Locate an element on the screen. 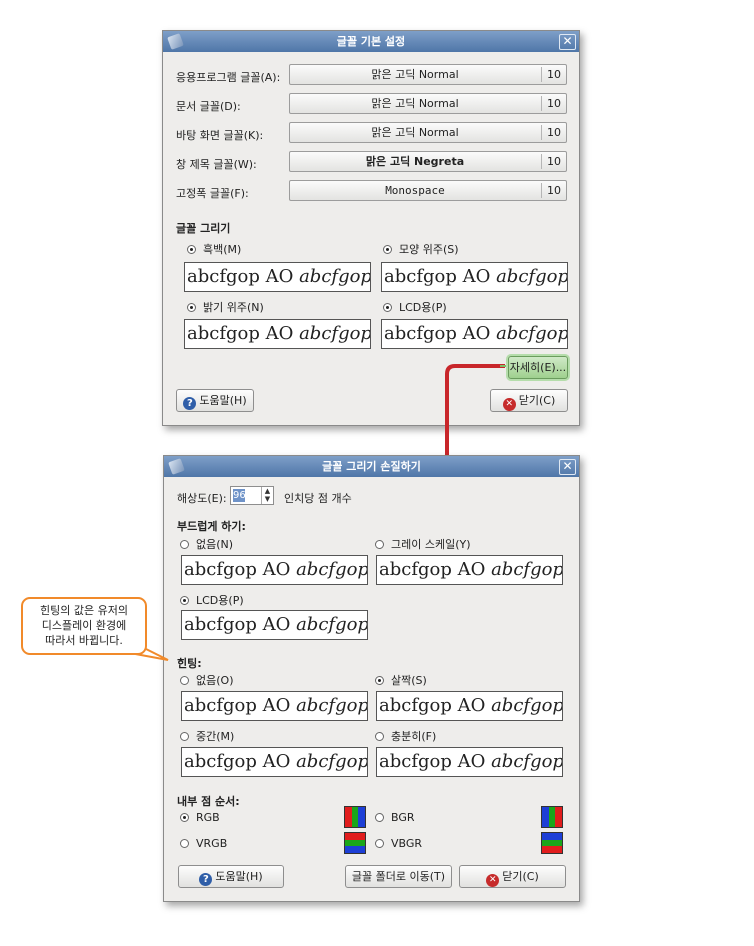  dialog-title: 글꼴 그리기 손질하기 is located at coordinates (371, 466).